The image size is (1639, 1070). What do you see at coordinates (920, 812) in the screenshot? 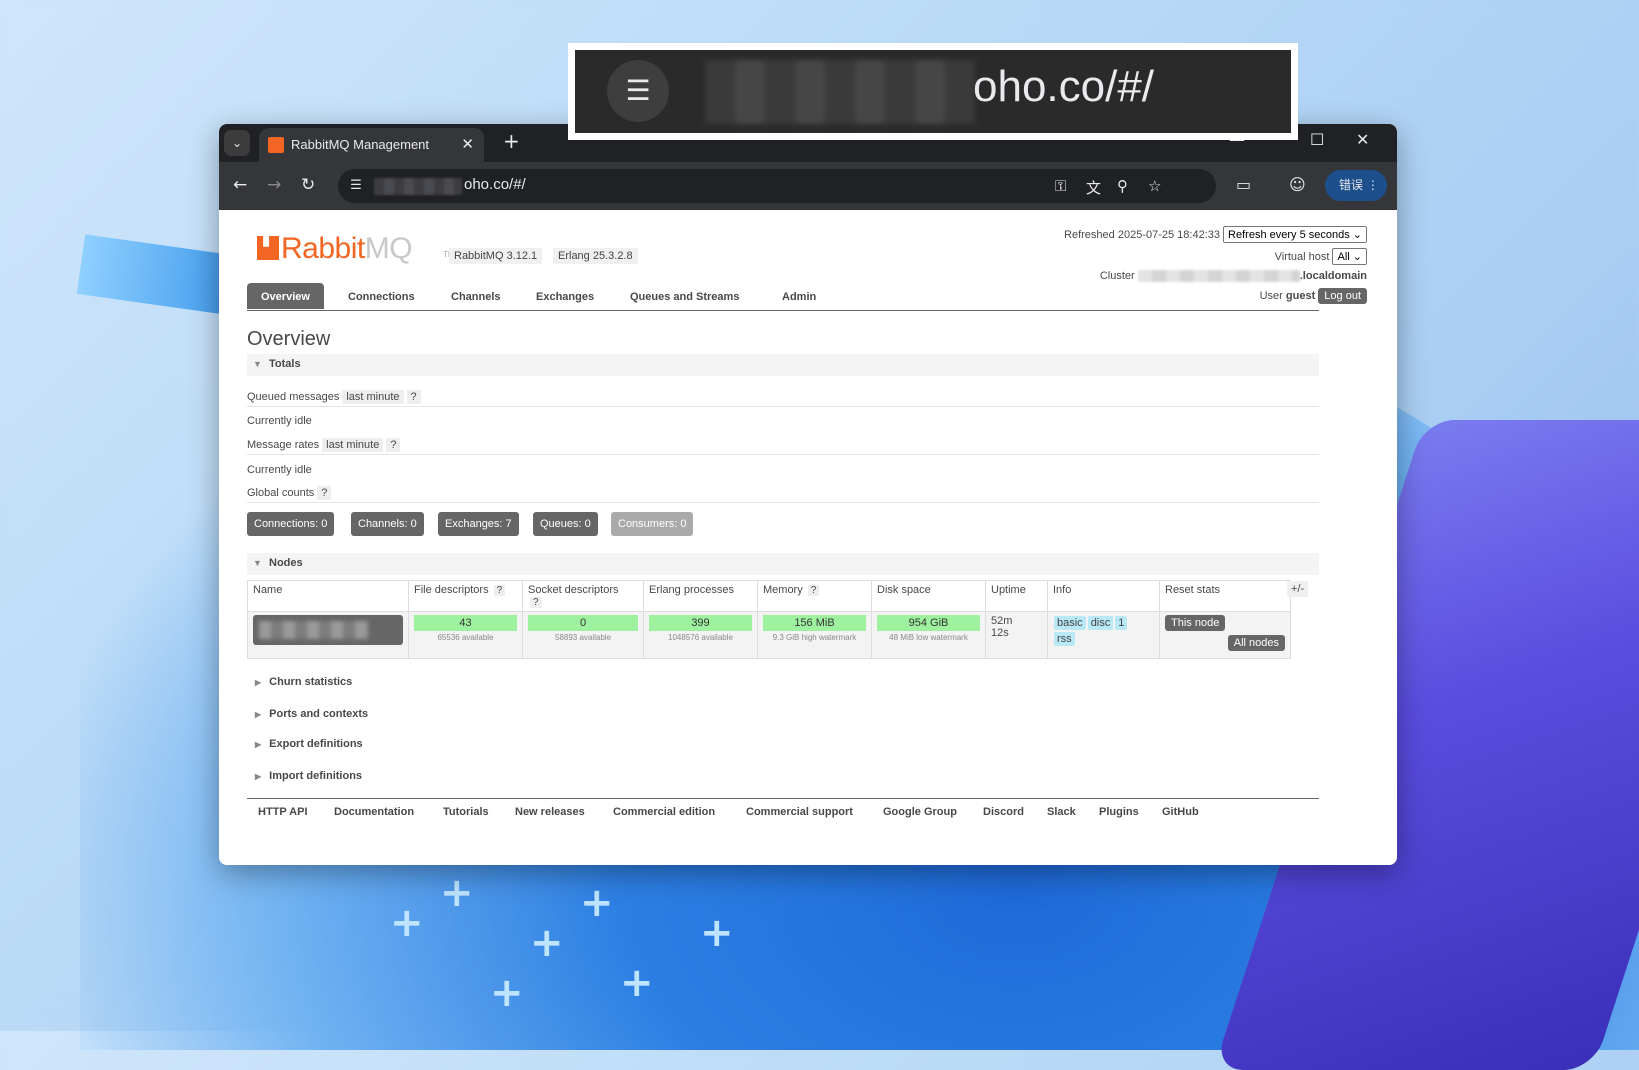
I see `footer-link-google-group: Google Group` at bounding box center [920, 812].